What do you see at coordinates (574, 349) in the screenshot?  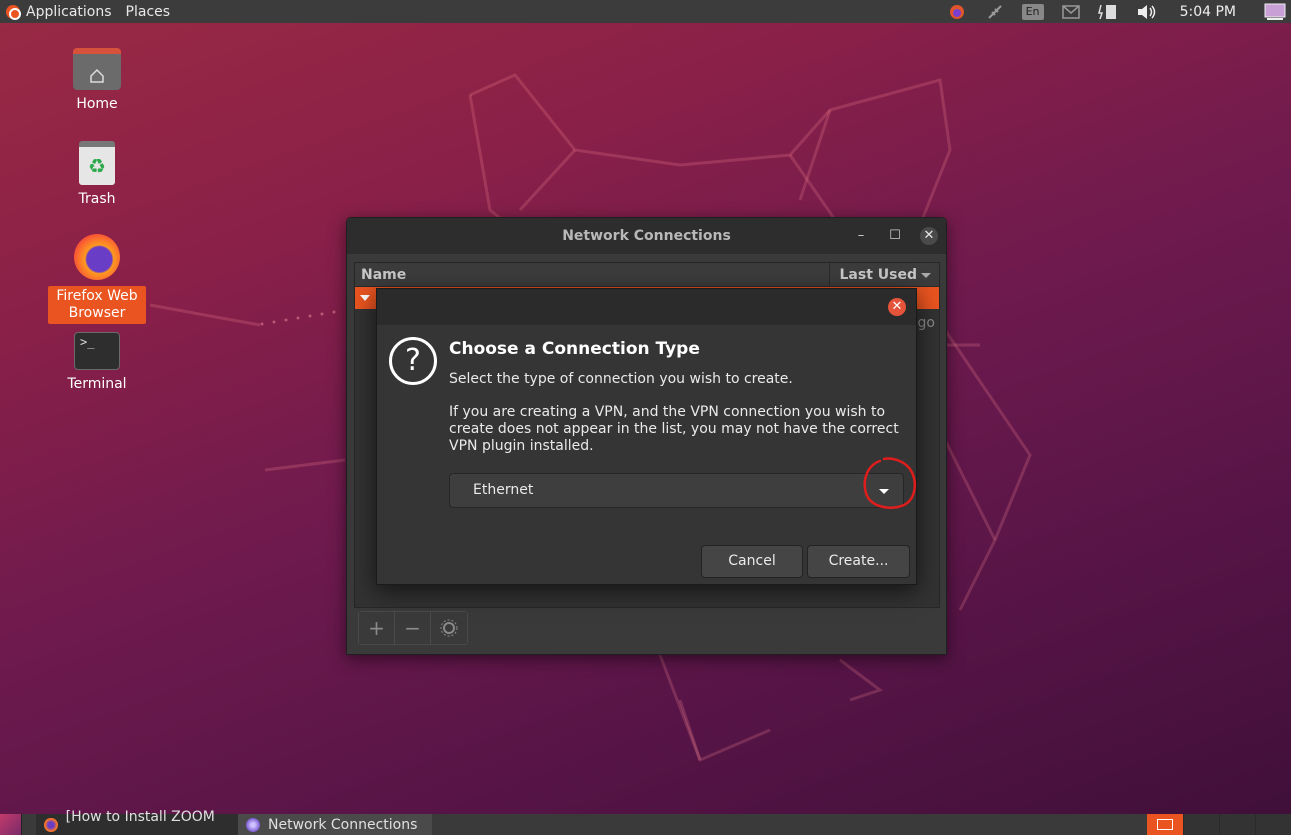 I see `dialog-heading: Choose a Connection Type` at bounding box center [574, 349].